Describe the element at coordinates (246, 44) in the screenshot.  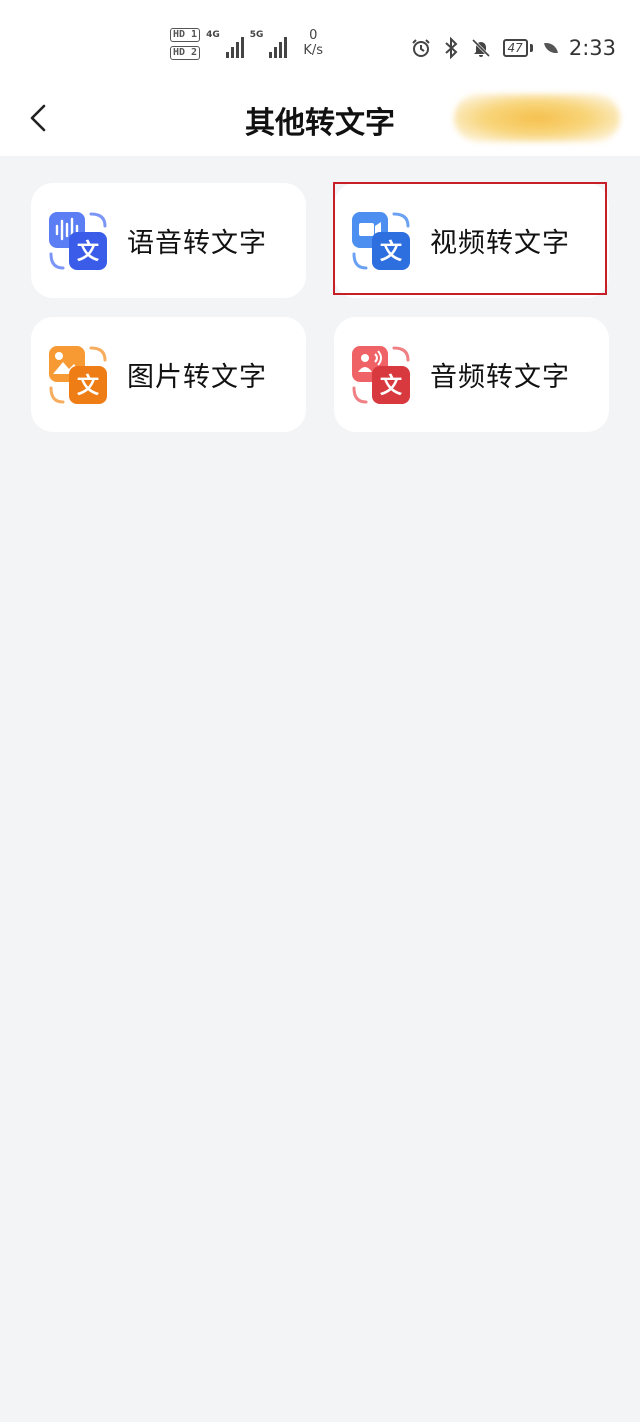
I see `network-indicators: HD 1 HD 2 4G 5G 0 K/s` at that location.